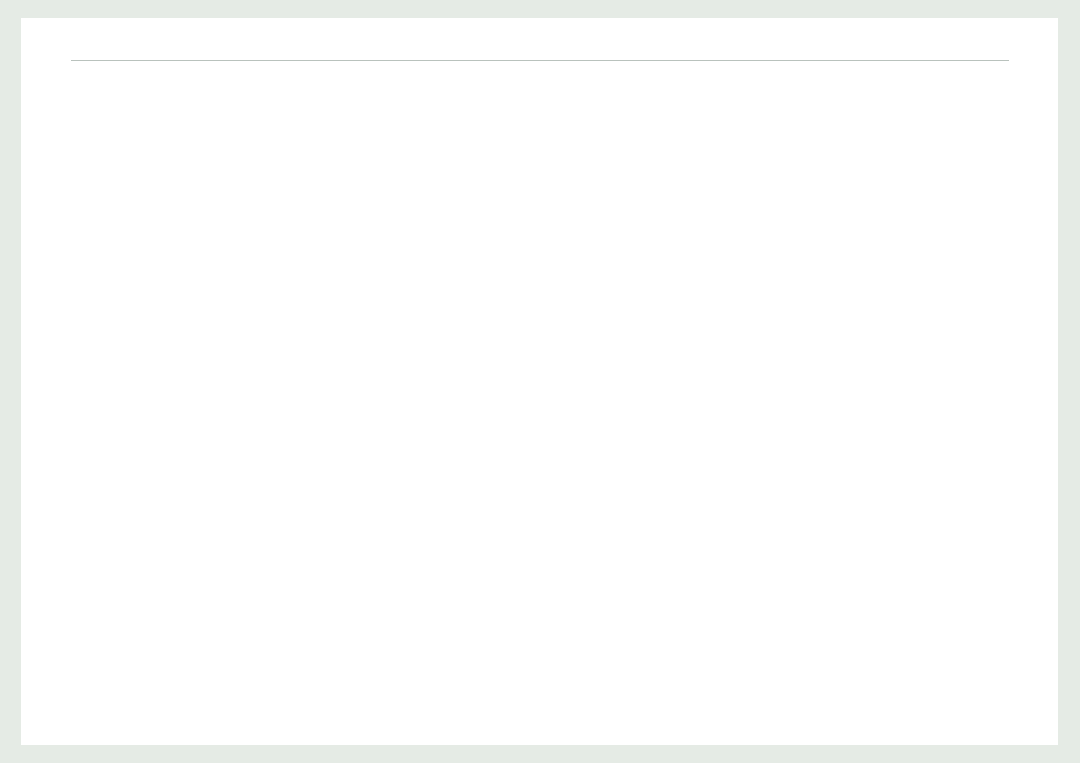 Image resolution: width=1080 pixels, height=763 pixels. Describe the element at coordinates (540, 70) in the screenshot. I see `page-content` at that location.